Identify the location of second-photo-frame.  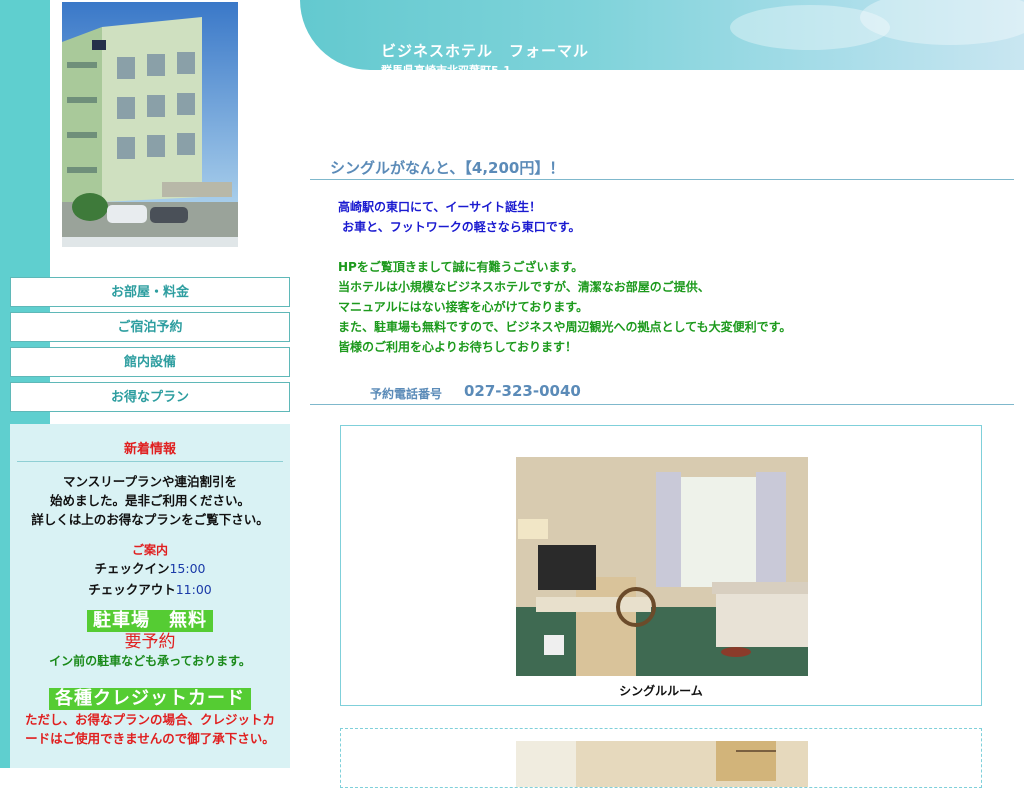
(661, 758).